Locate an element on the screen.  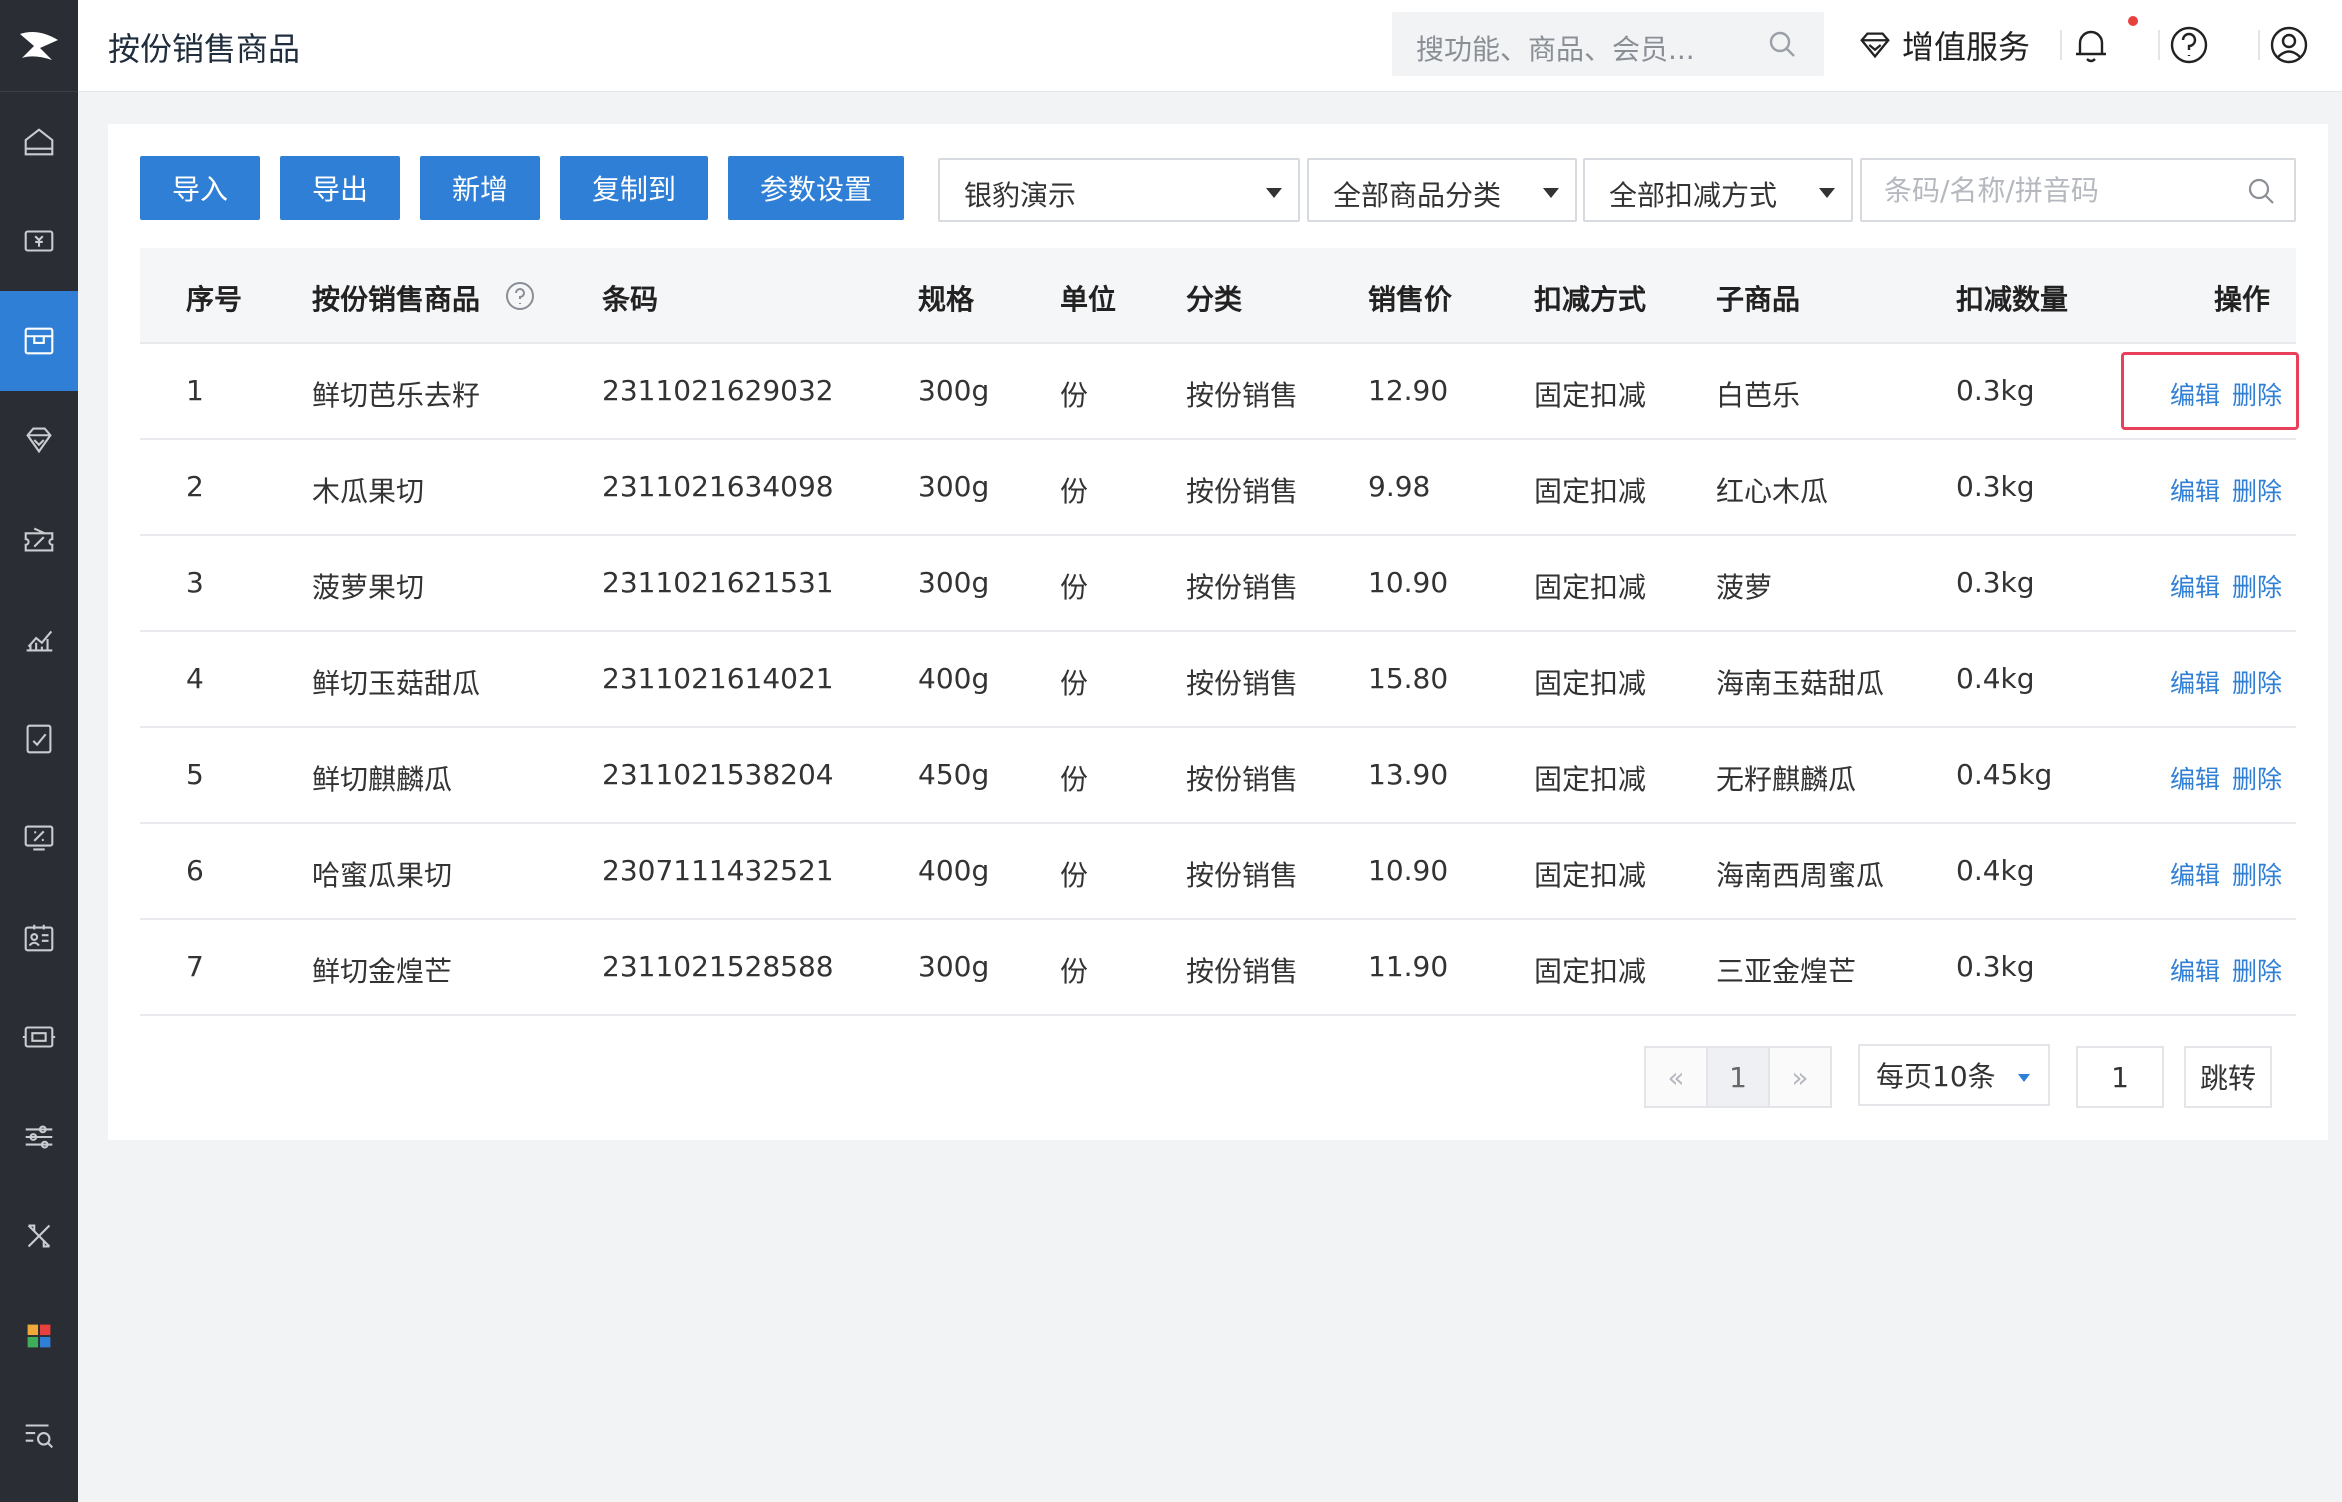
row-product-name: 鲜切麒麟瓜 is located at coordinates (382, 779).